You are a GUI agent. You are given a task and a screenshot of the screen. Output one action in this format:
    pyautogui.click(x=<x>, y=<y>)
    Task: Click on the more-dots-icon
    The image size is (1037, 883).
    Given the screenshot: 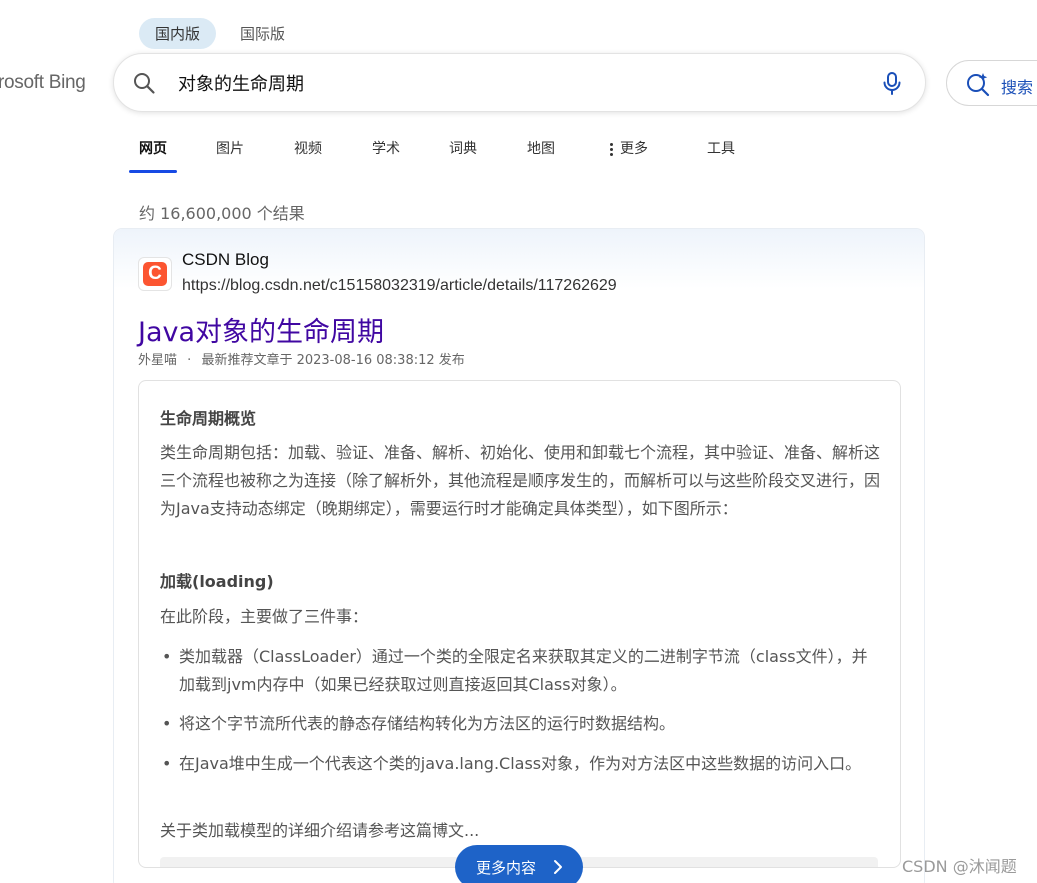 What is the action you would take?
    pyautogui.click(x=612, y=149)
    